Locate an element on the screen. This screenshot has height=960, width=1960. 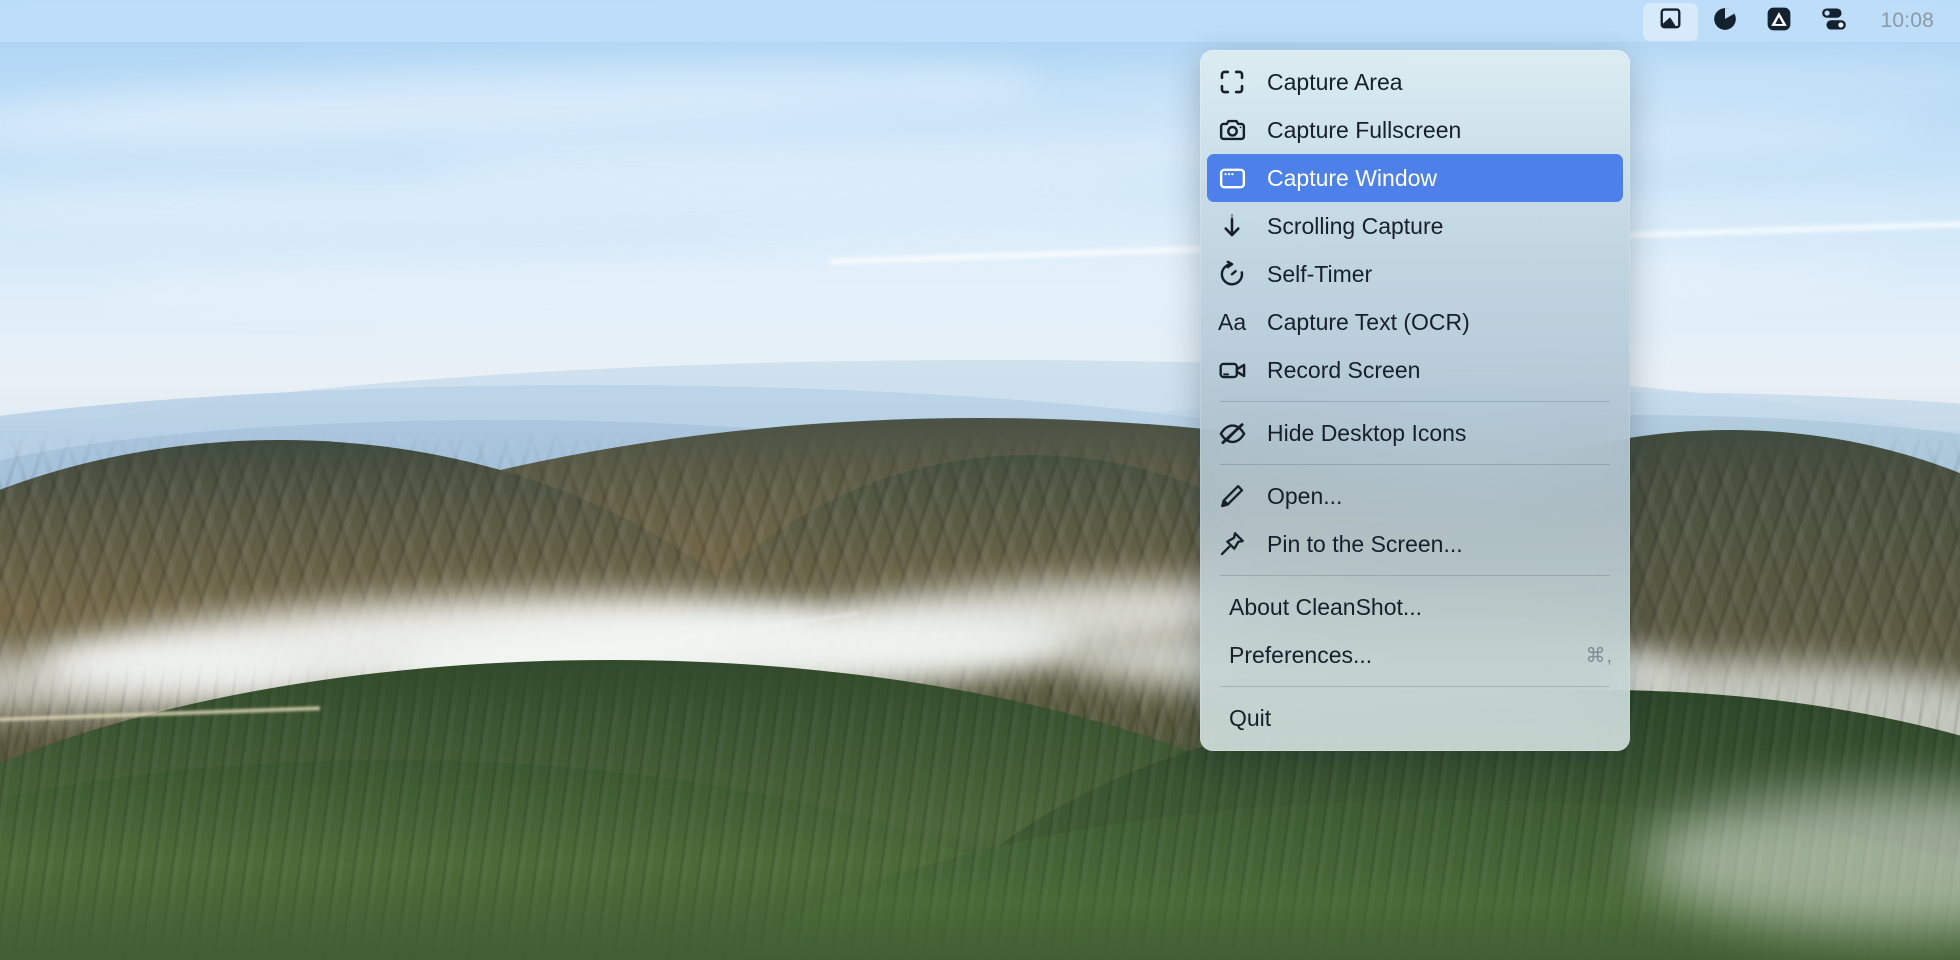
pencil-icon is located at coordinates (1237, 496).